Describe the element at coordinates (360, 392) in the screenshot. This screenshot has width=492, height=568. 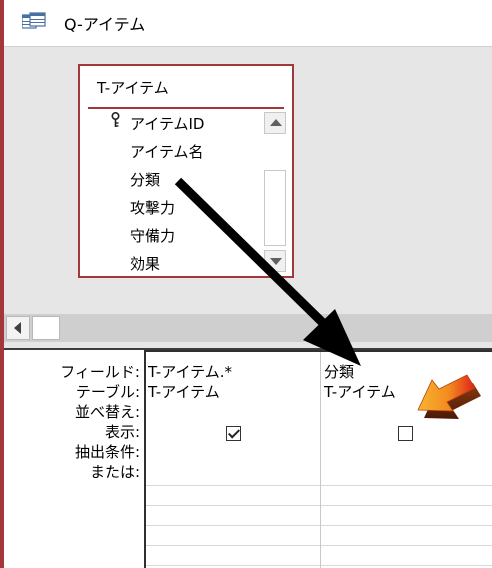
I see `grid-cell-table-col2: T-アイテム` at that location.